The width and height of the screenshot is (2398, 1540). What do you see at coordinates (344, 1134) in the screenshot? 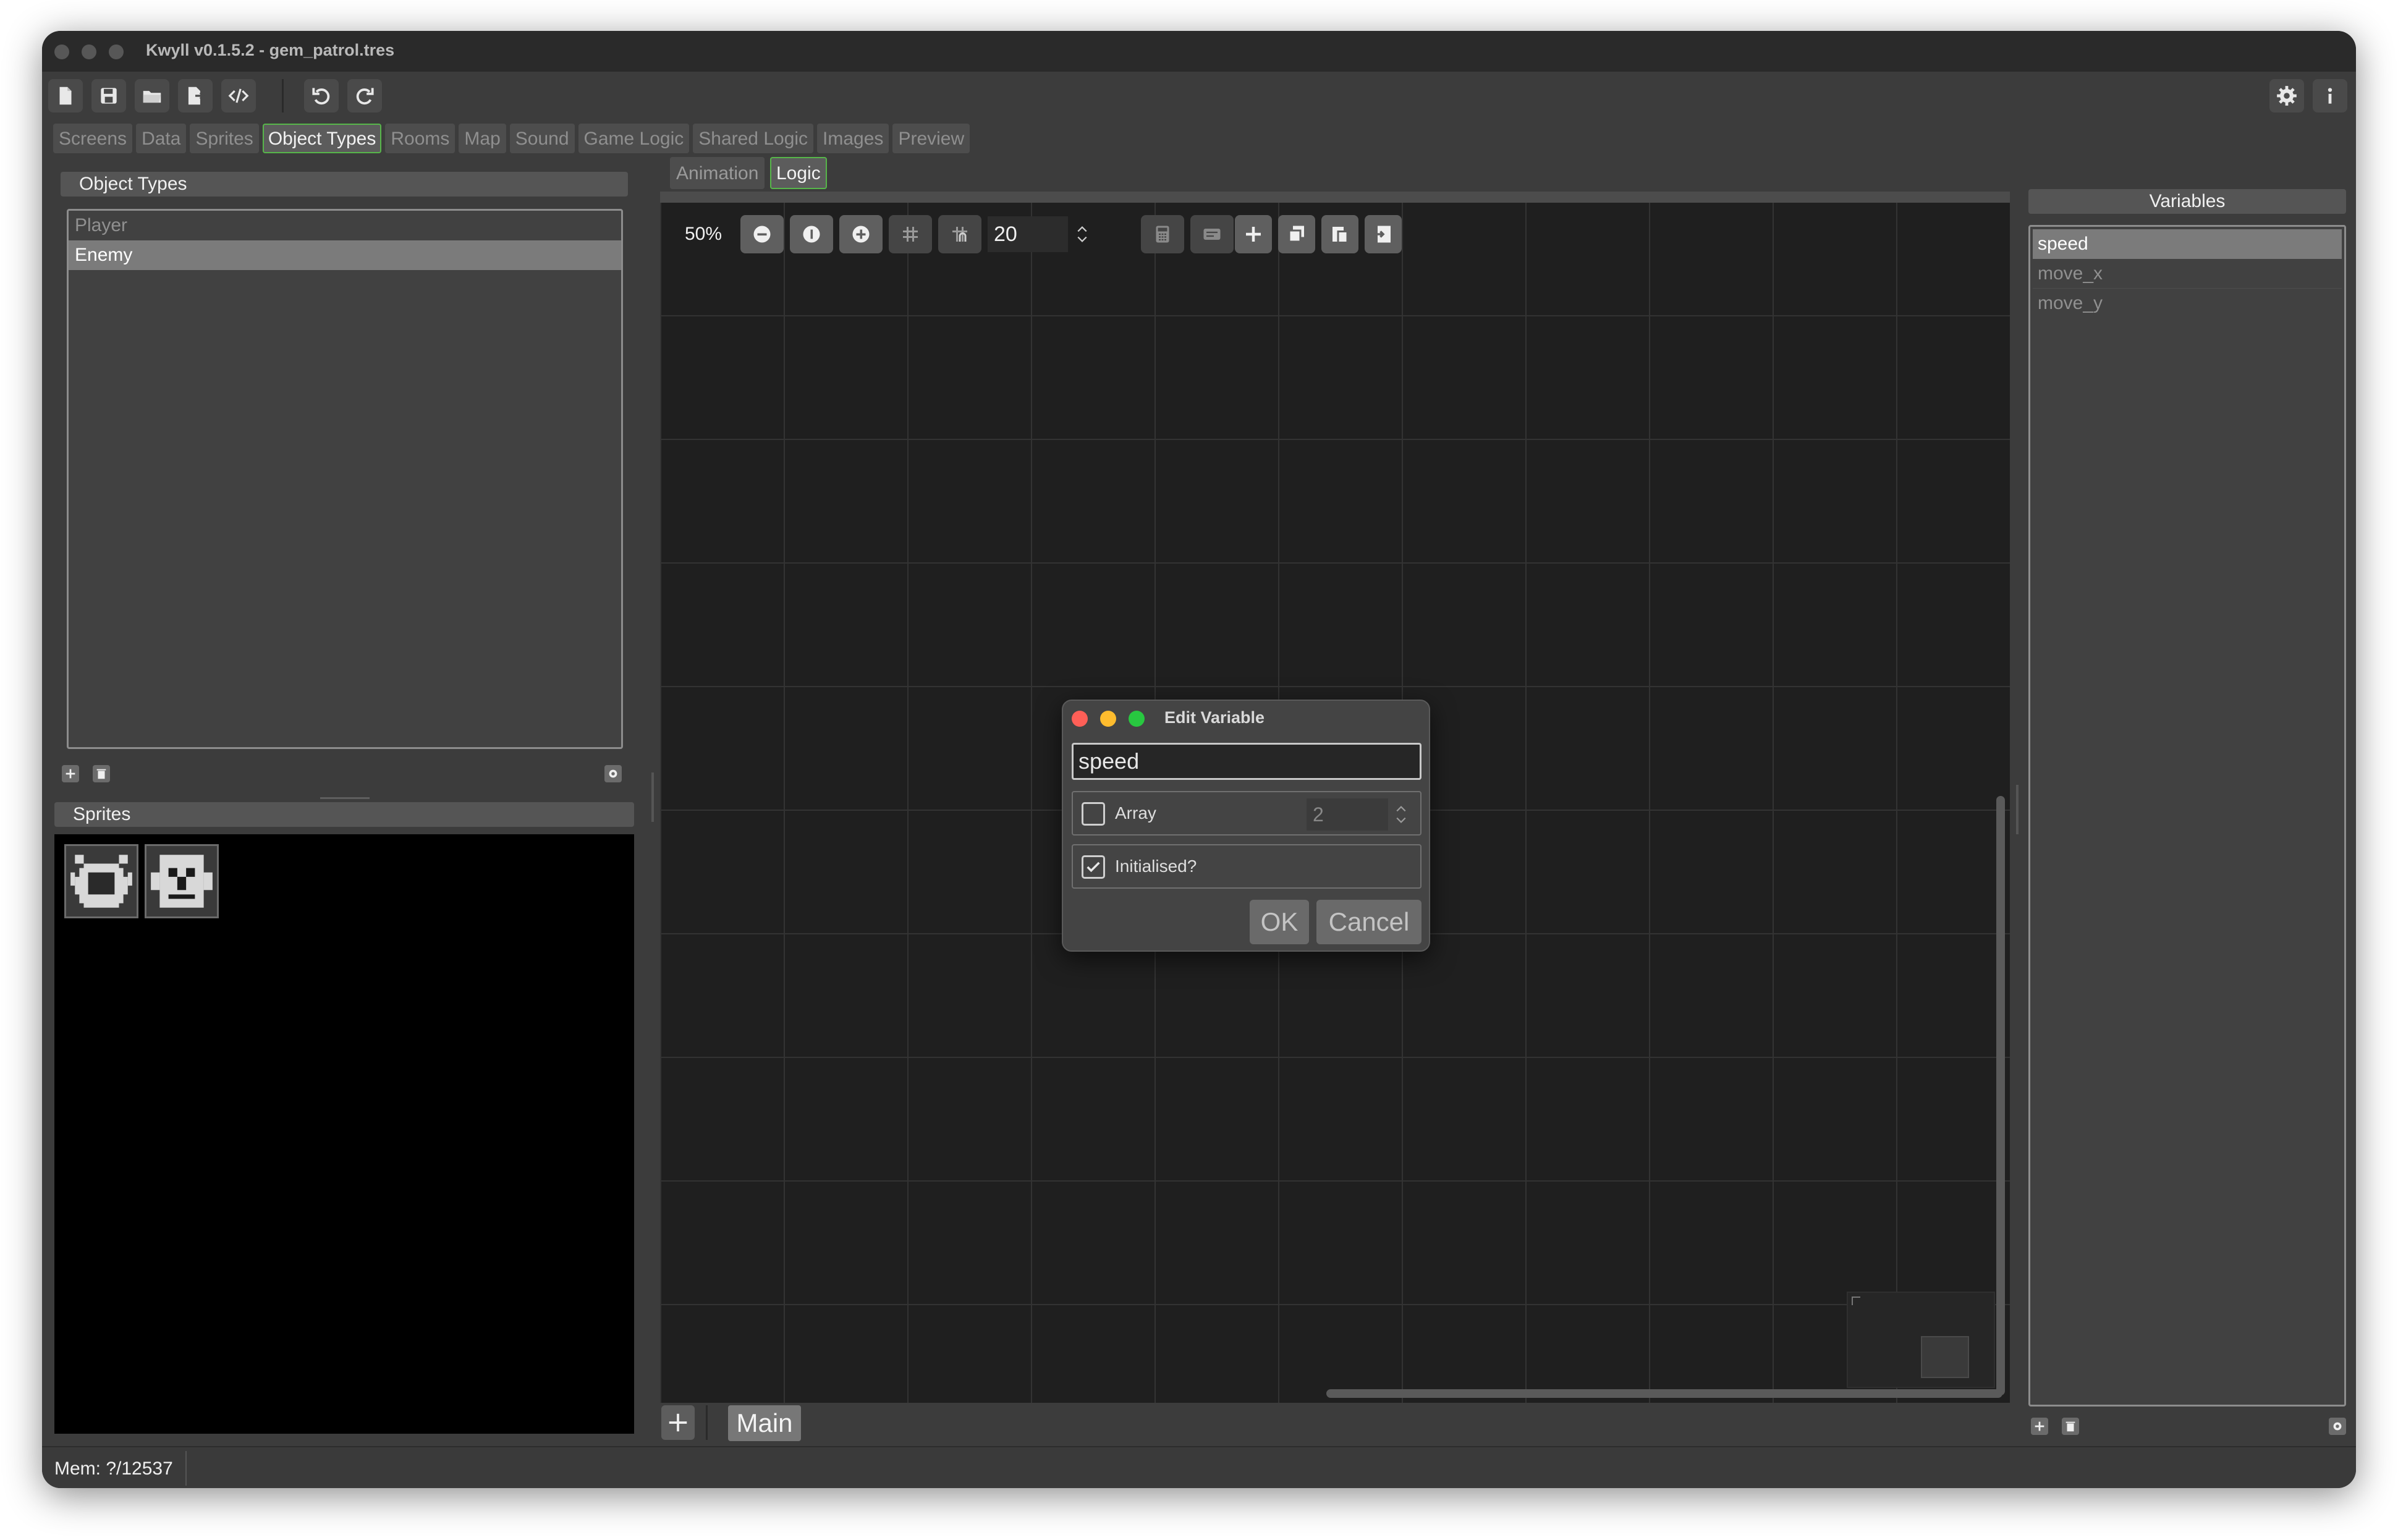
I see `sprites-area` at bounding box center [344, 1134].